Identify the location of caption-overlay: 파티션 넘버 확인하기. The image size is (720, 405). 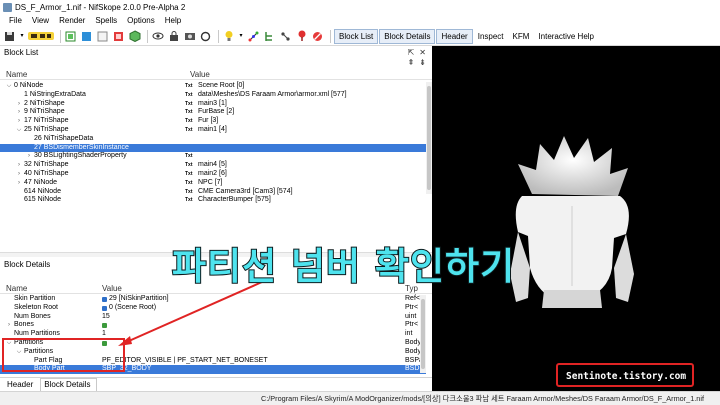
(343, 266).